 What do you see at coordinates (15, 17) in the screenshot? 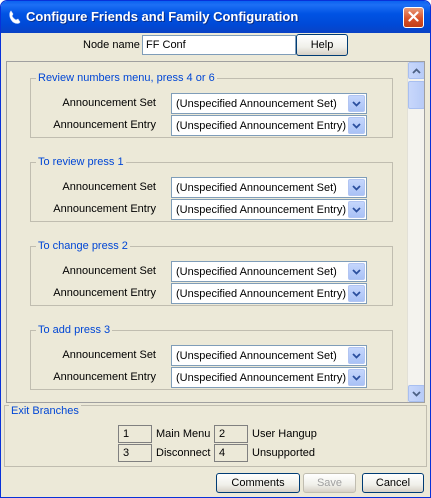
I see `phone-icon` at bounding box center [15, 17].